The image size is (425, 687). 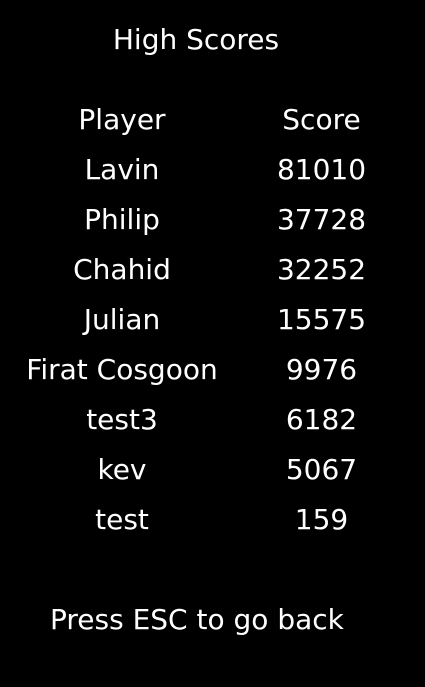 I want to click on column-header-score: Score, so click(x=321, y=119).